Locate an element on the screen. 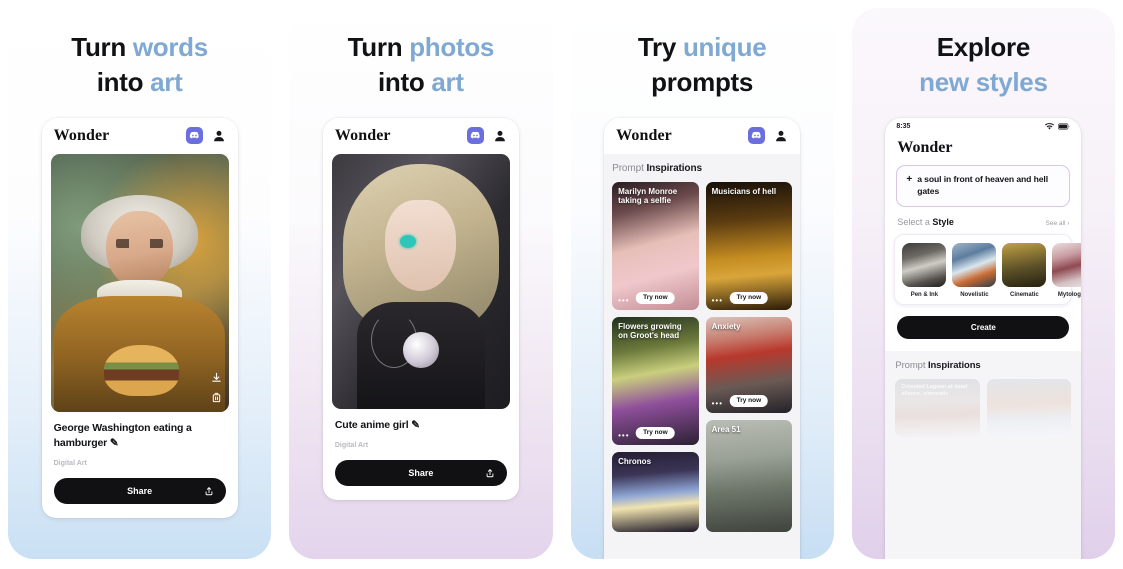 The height and width of the screenshot is (569, 1123). panel-3-headline: Try unique prompts is located at coordinates (702, 65).